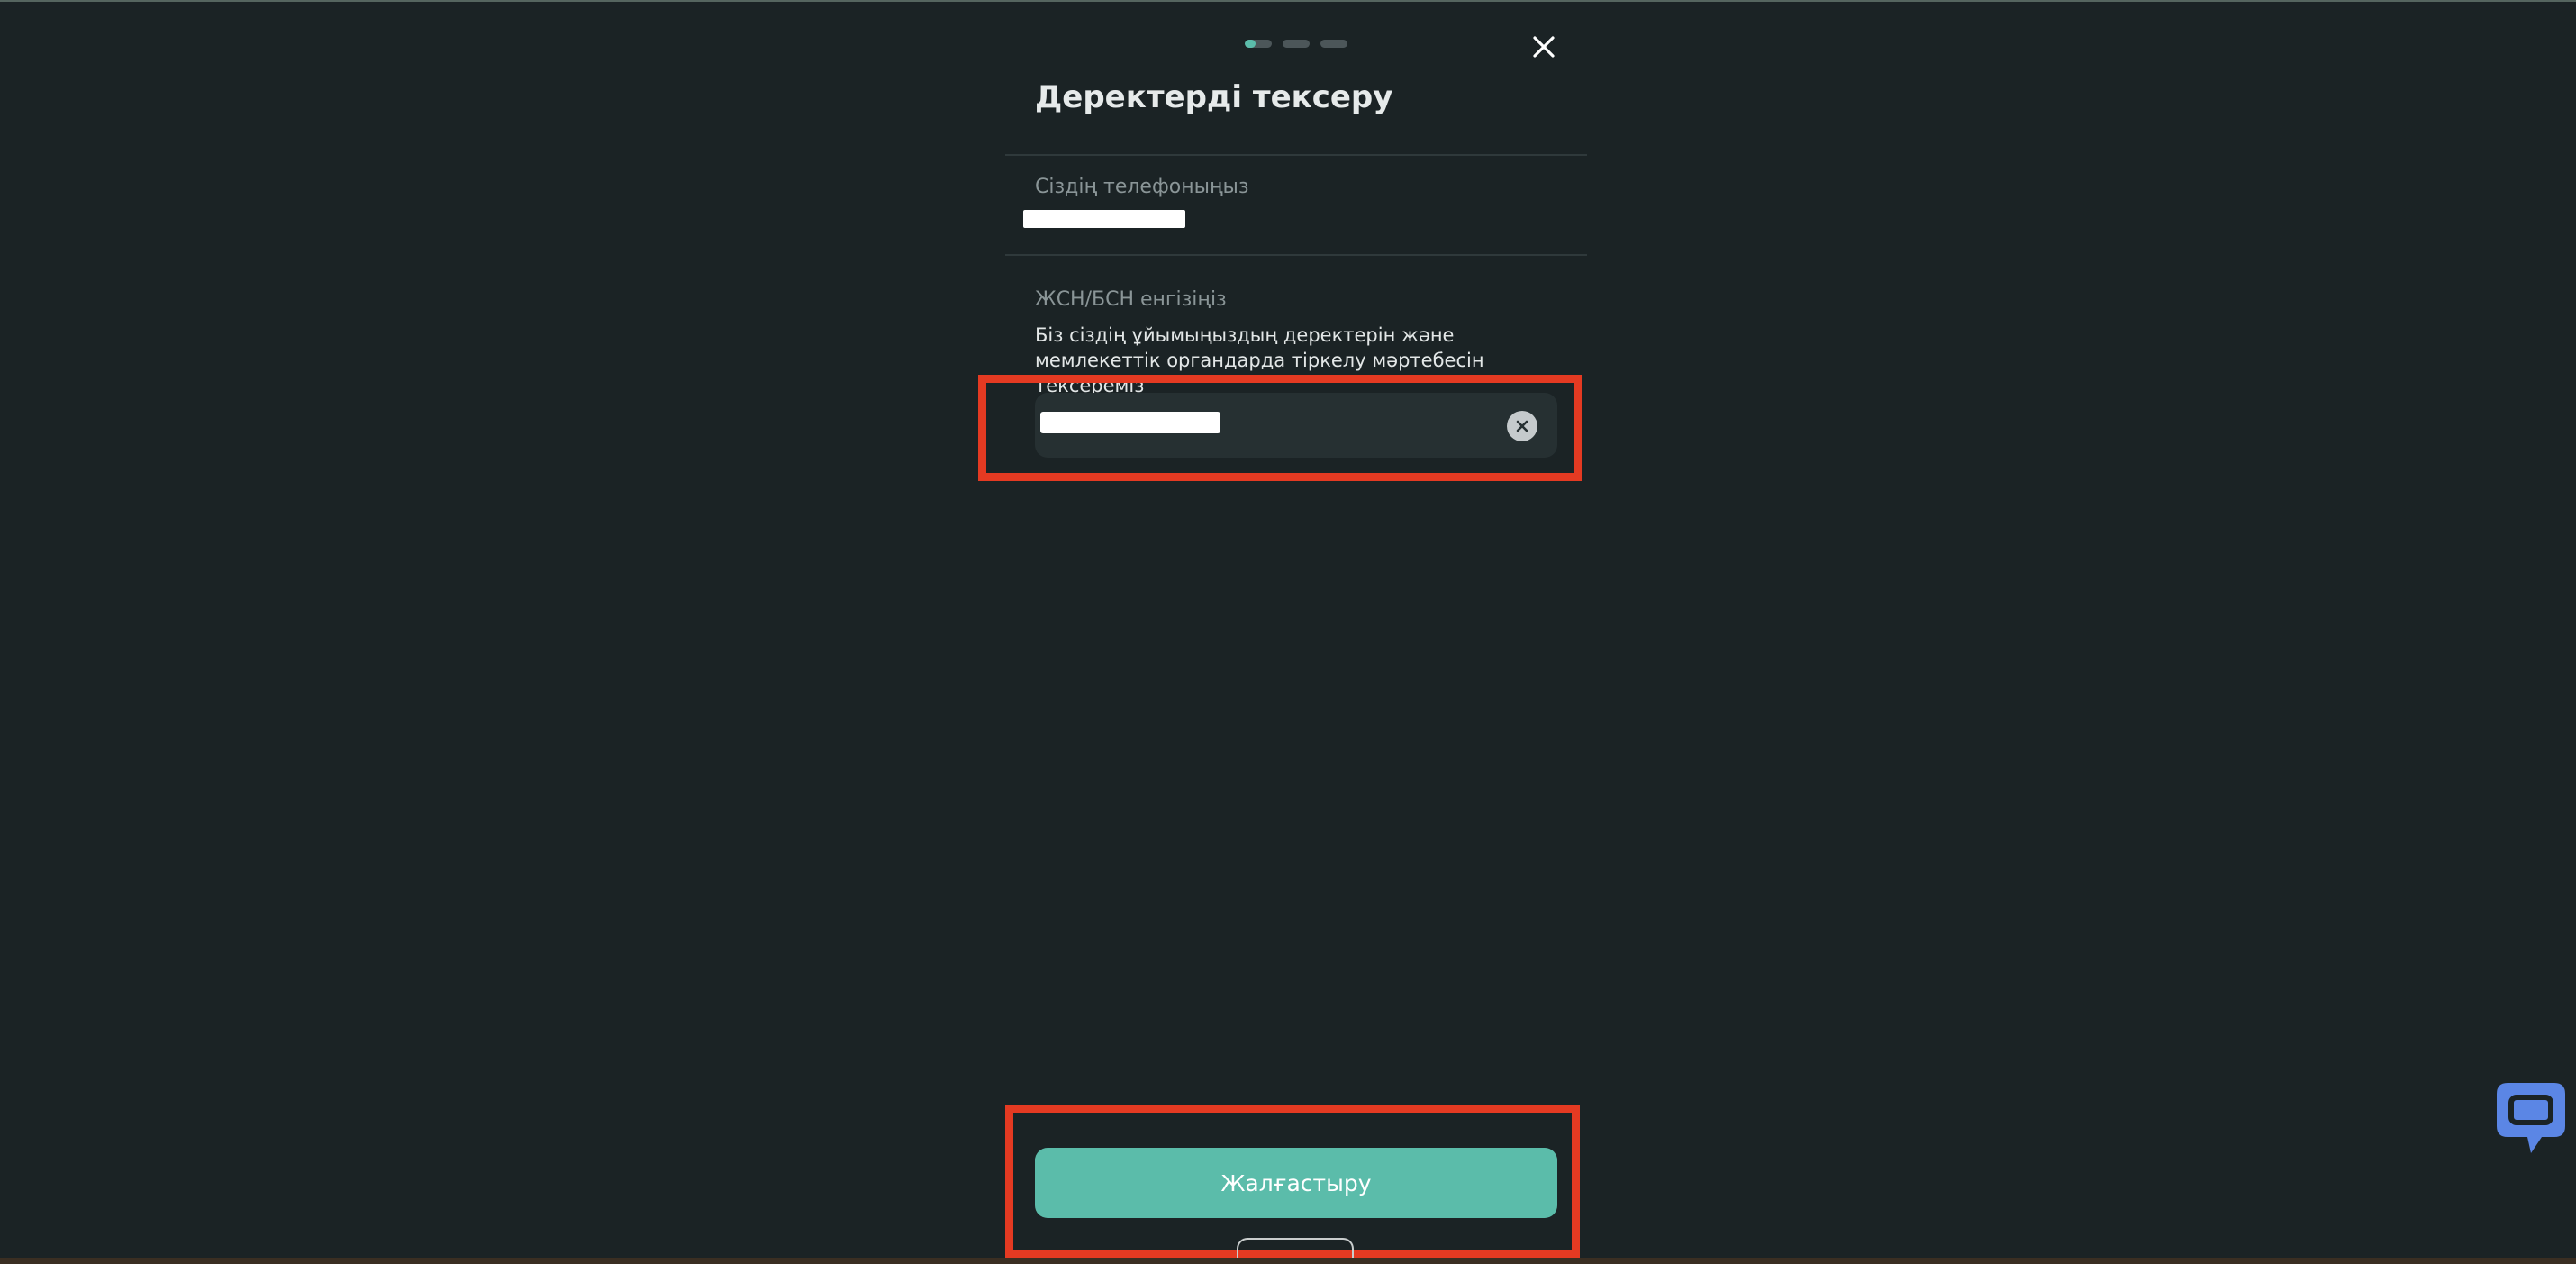  What do you see at coordinates (1131, 299) in the screenshot?
I see `iin-label: ЖСН/БСН енгізіңіз` at bounding box center [1131, 299].